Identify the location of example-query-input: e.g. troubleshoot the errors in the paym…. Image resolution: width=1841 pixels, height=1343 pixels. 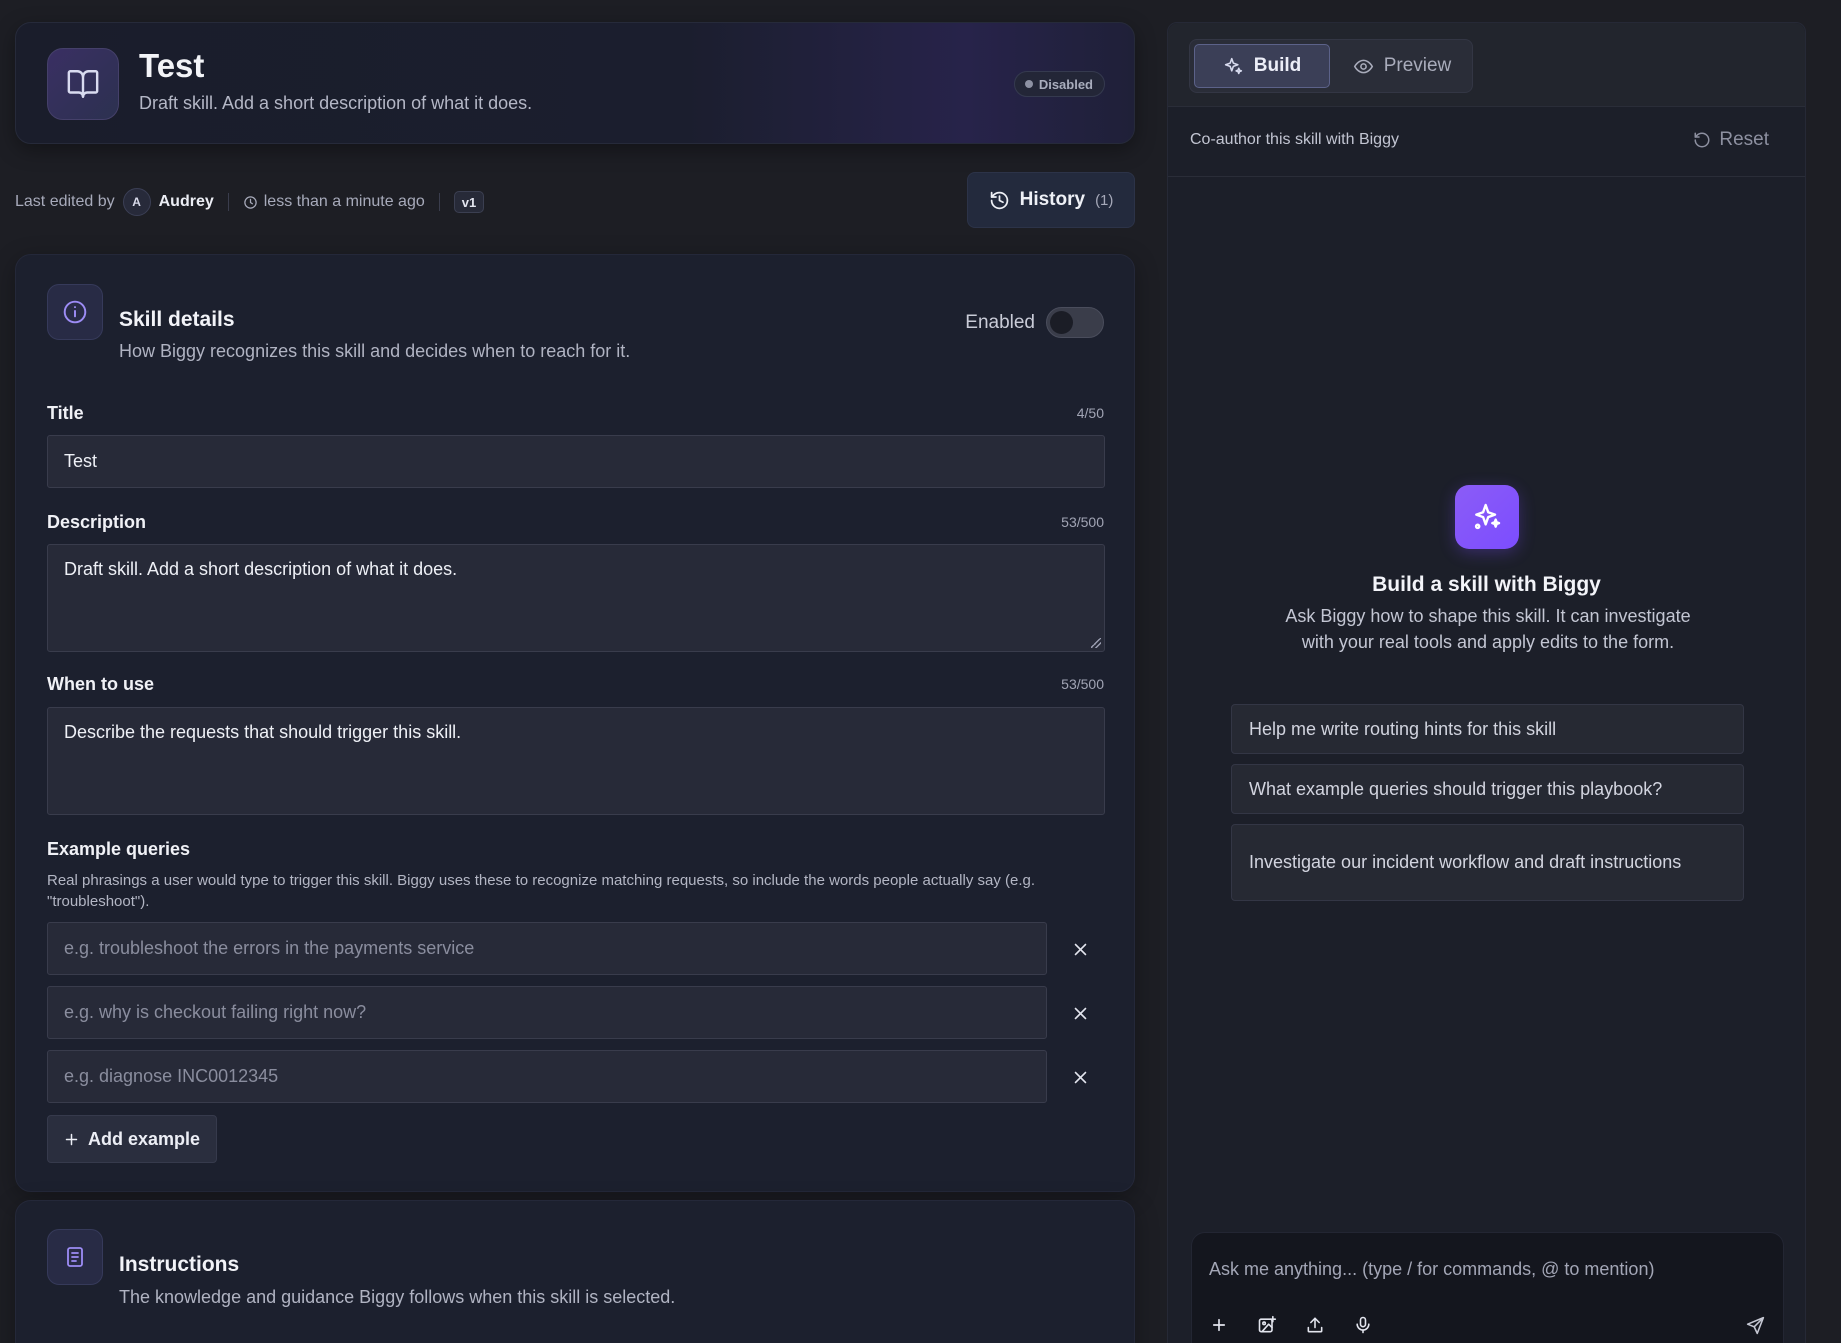
(547, 948).